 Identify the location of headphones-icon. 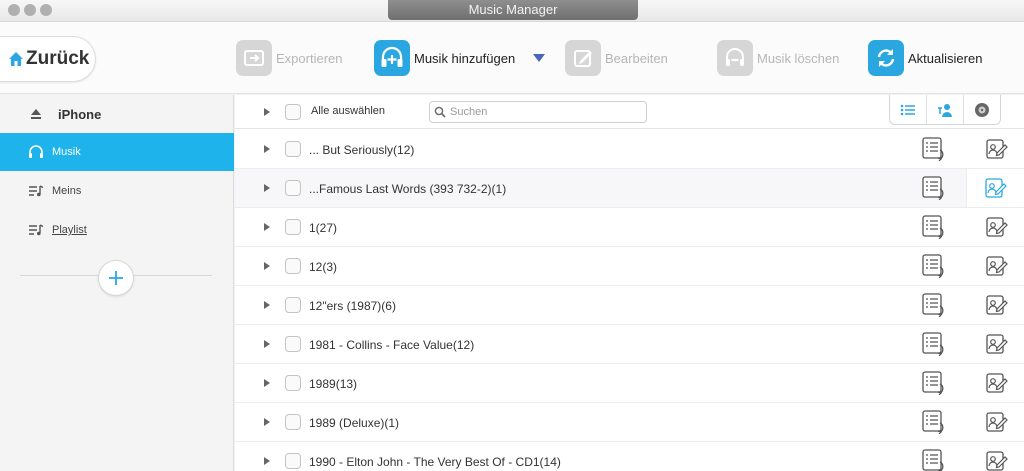
(36, 152).